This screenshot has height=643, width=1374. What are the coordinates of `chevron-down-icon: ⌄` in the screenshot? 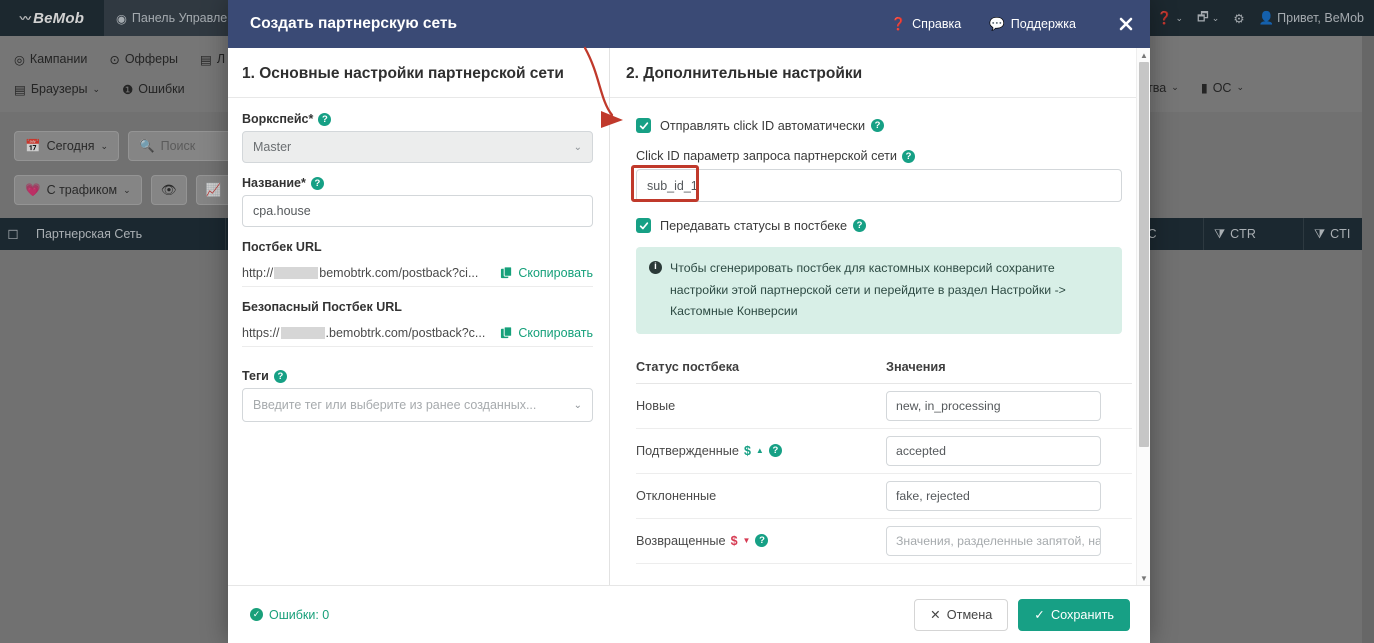 It's located at (577, 405).